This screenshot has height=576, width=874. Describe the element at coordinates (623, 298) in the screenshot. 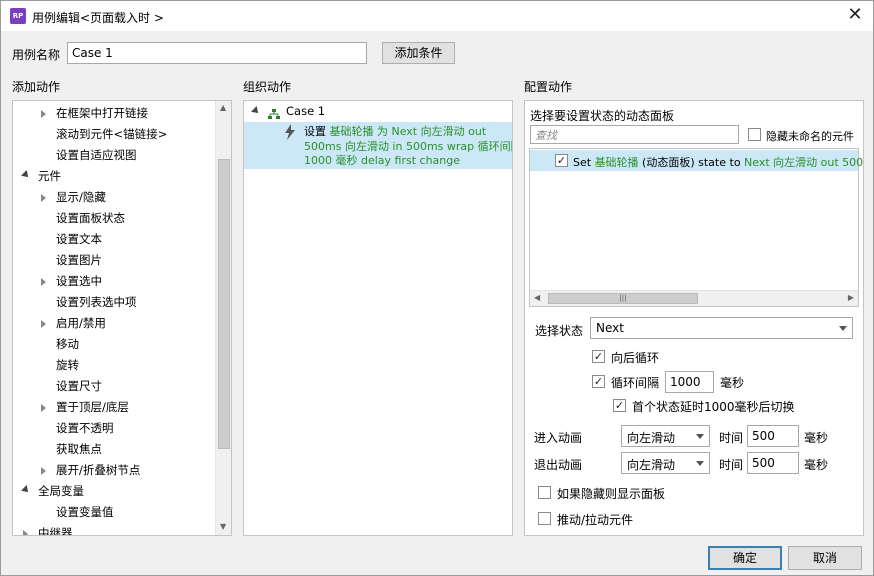

I see `hscroll-thumb: |||` at that location.